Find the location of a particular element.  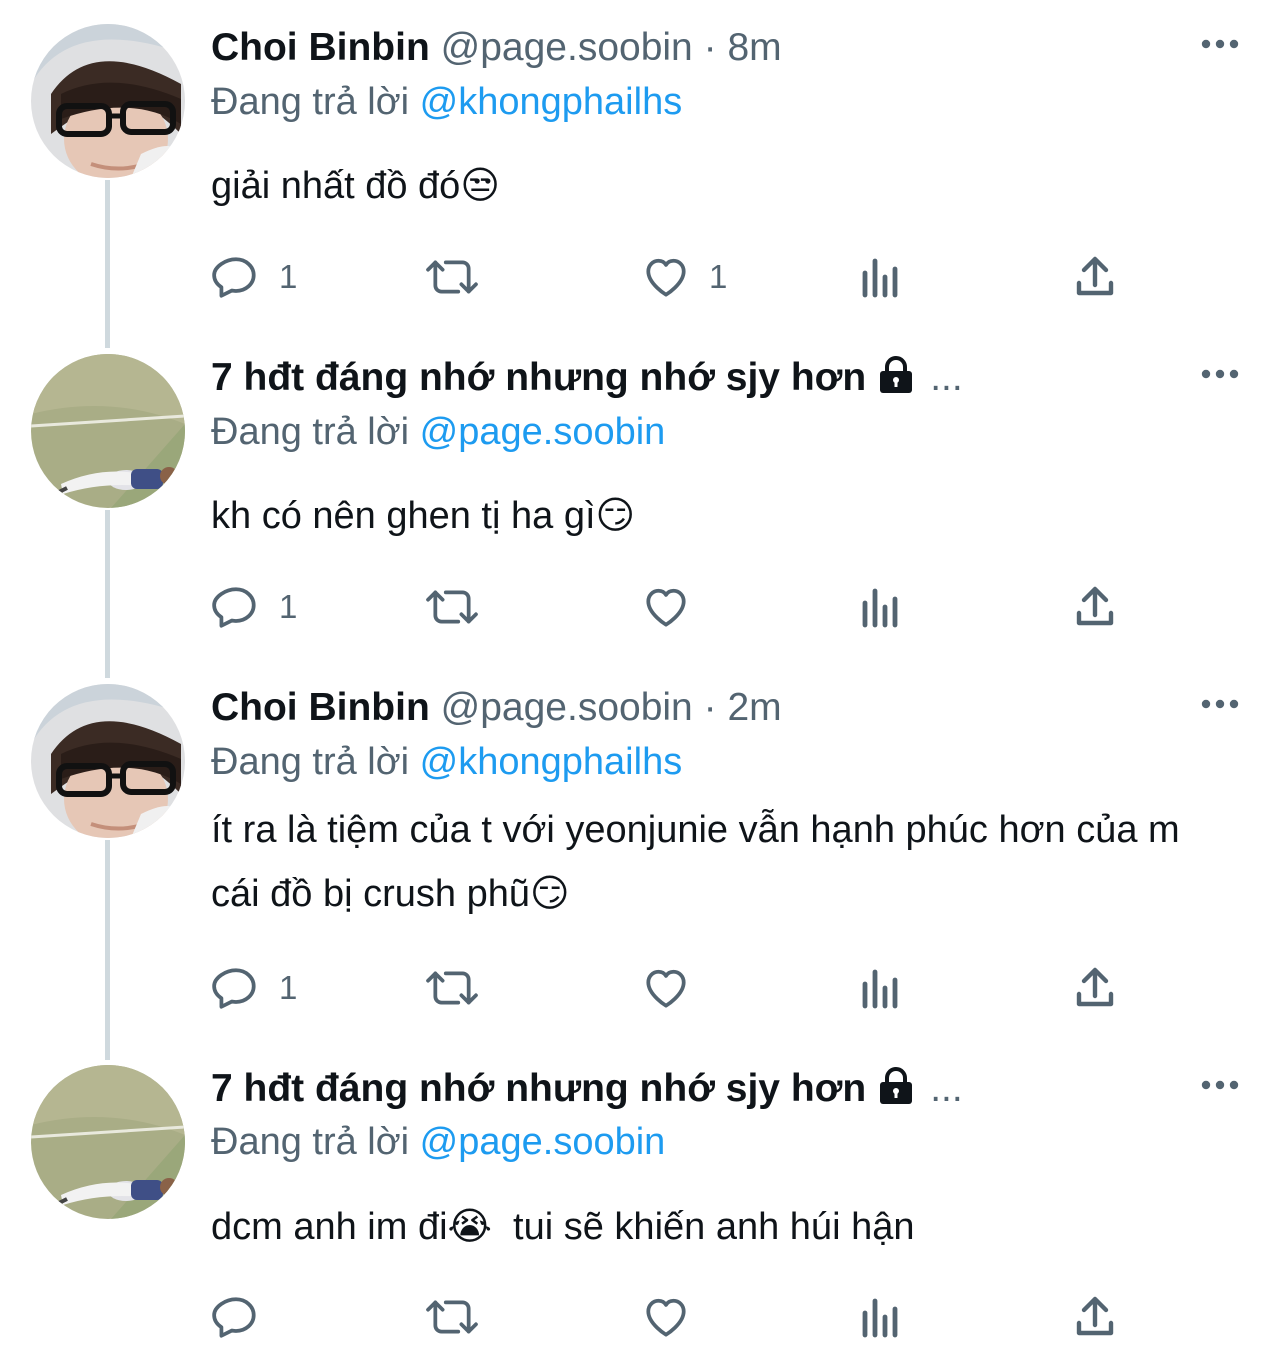

action-bar is located at coordinates (671, 1317).